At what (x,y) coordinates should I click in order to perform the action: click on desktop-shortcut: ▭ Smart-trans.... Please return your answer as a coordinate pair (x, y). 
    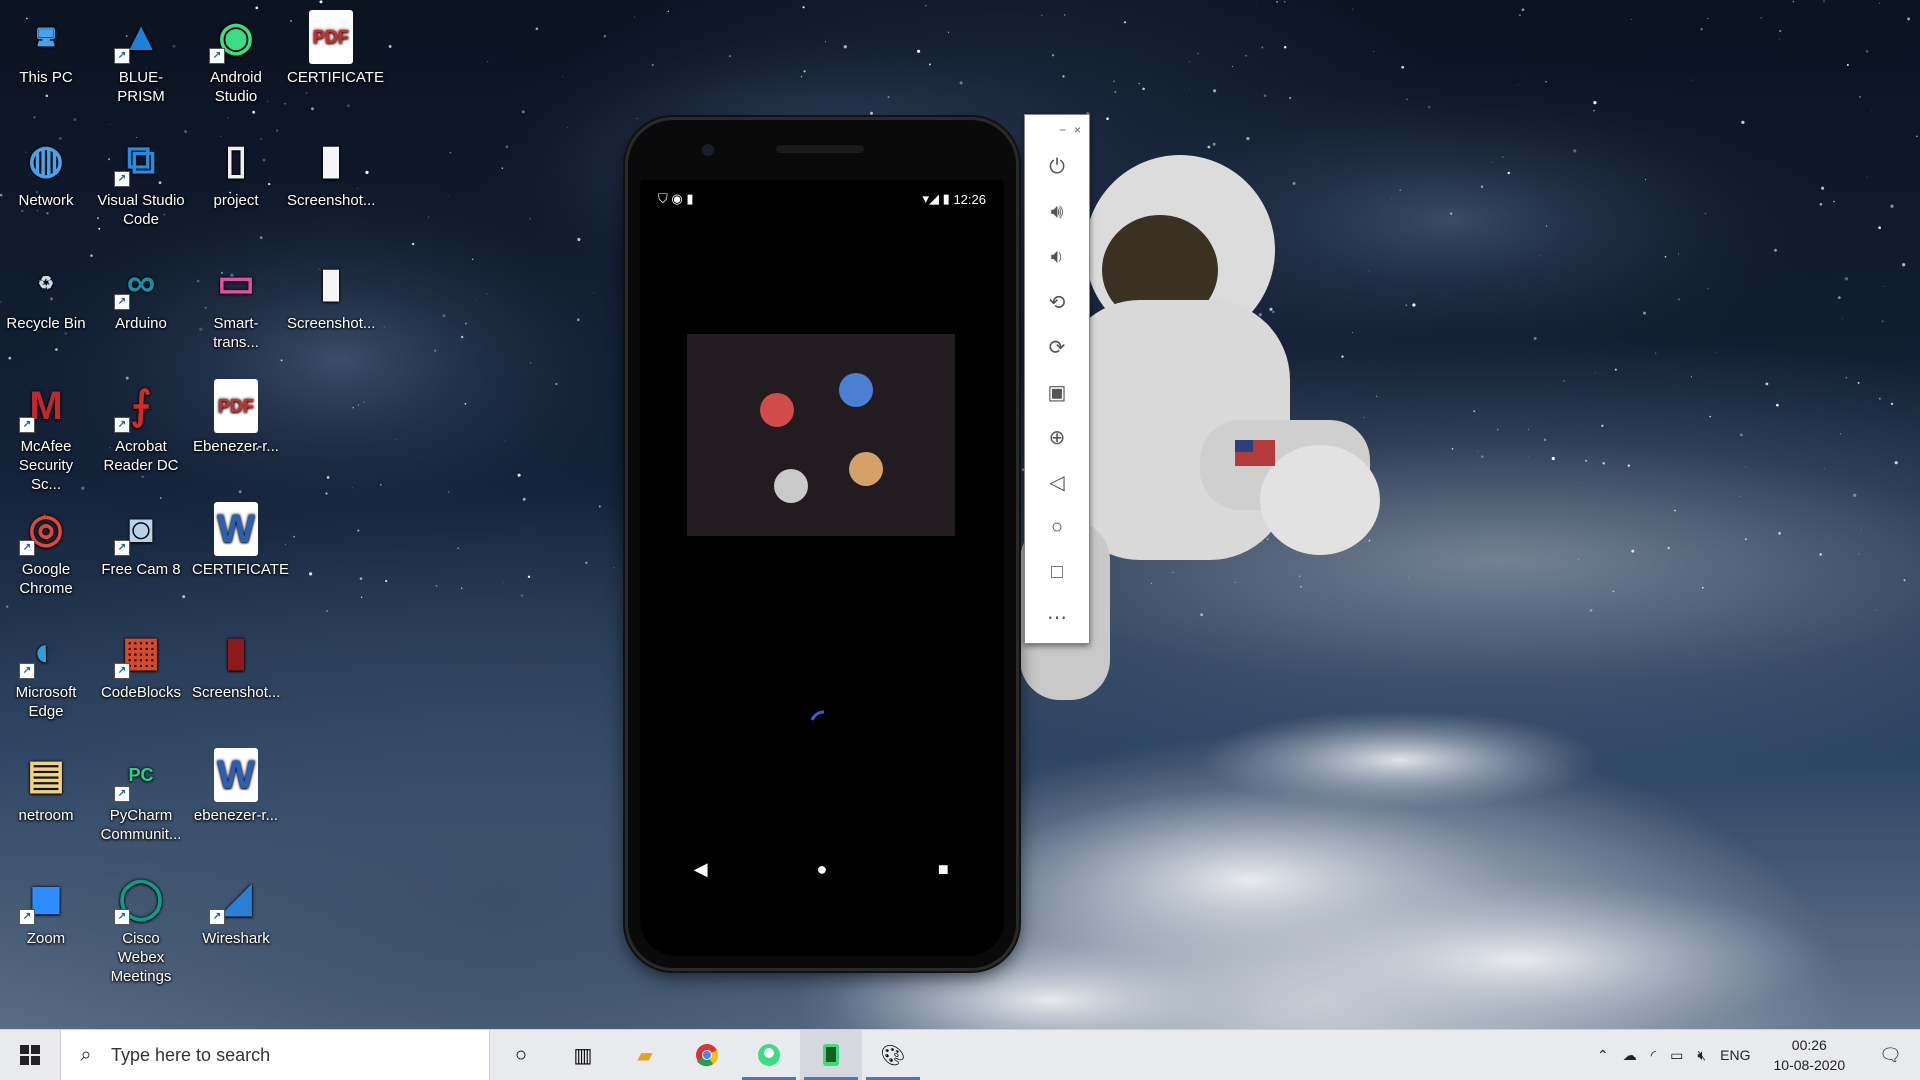
    Looking at the image, I should click on (236, 307).